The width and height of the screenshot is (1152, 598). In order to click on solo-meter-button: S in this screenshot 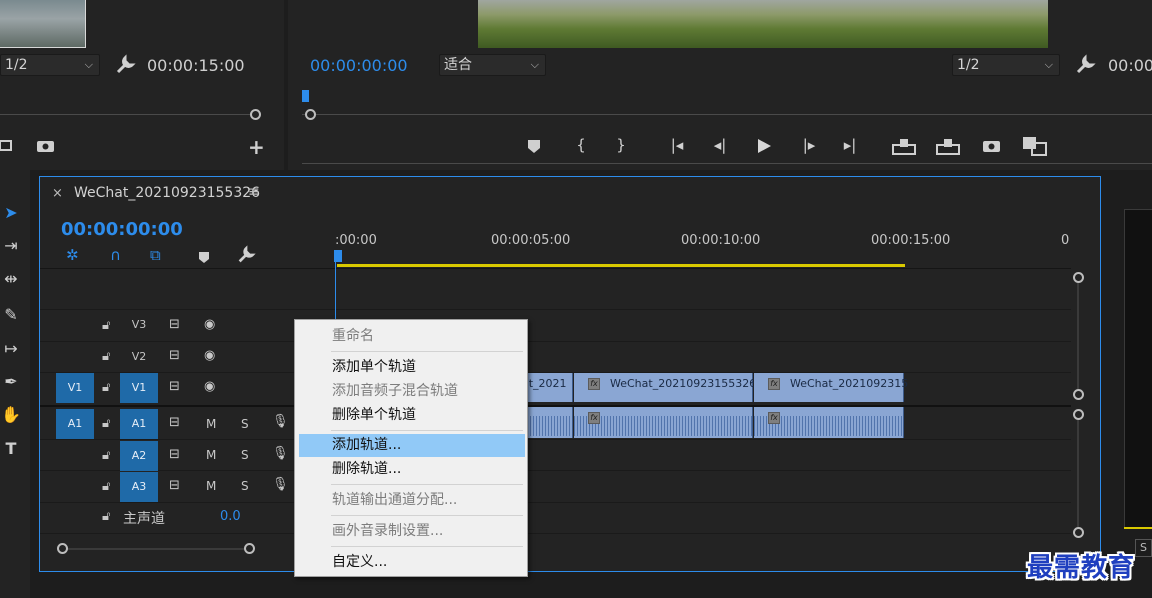, I will do `click(1143, 548)`.